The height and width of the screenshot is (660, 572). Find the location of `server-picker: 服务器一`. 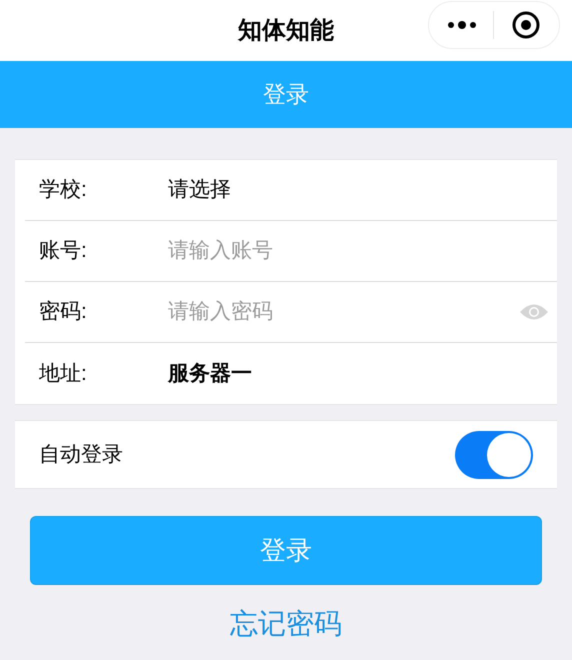

server-picker: 服务器一 is located at coordinates (210, 374).